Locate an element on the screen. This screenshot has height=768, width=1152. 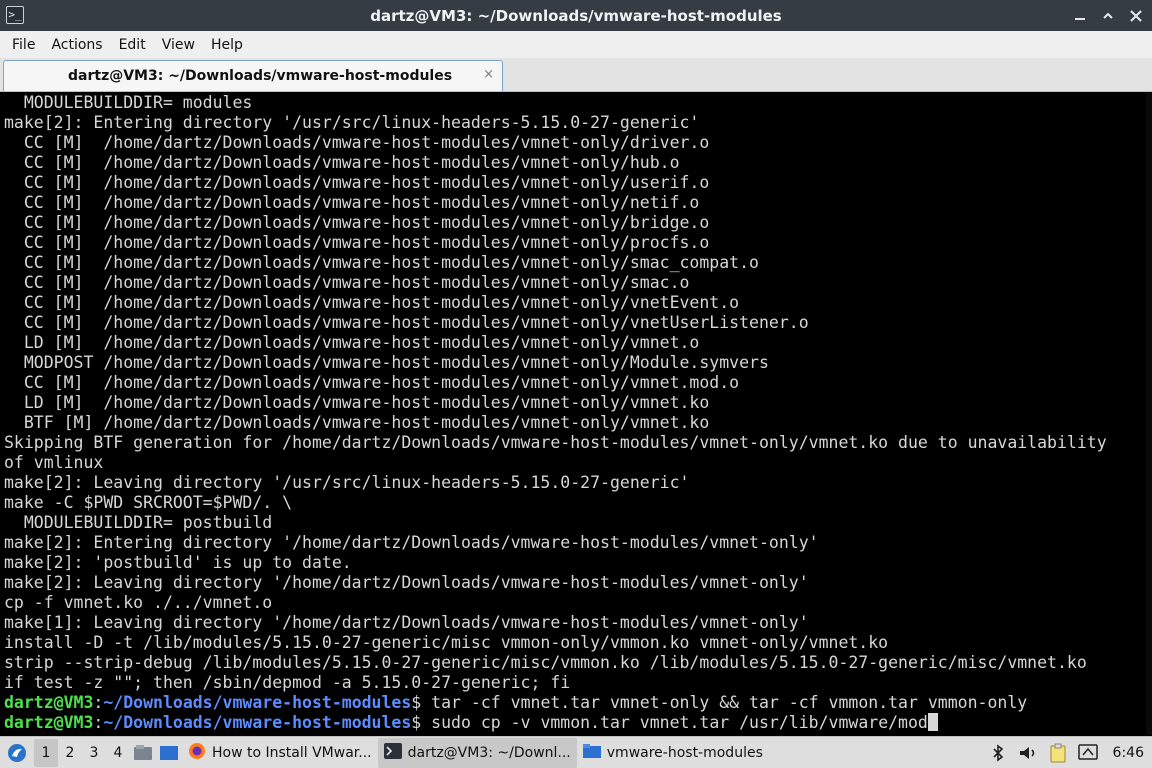
clipboard-icon is located at coordinates (1058, 753).